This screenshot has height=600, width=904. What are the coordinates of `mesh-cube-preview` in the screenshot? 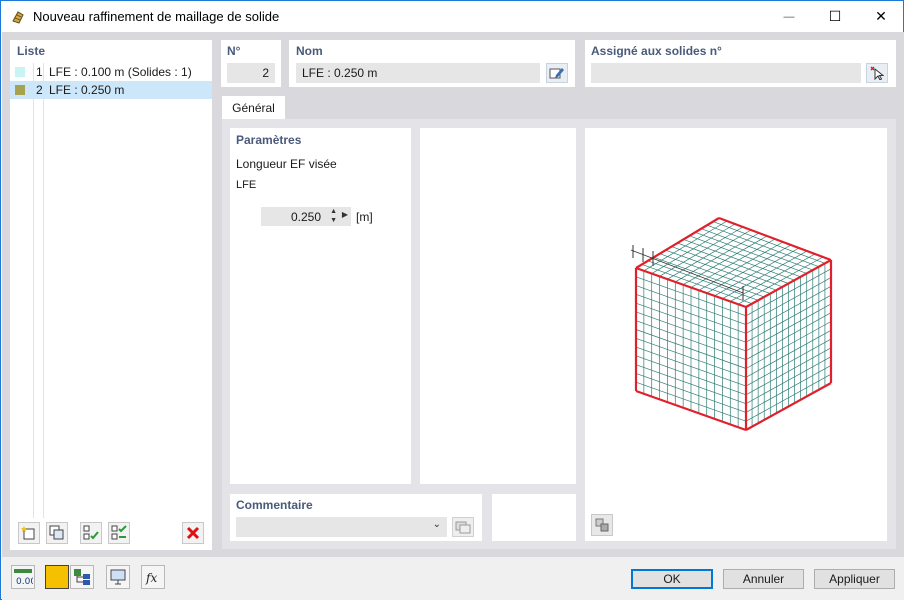 It's located at (731, 324).